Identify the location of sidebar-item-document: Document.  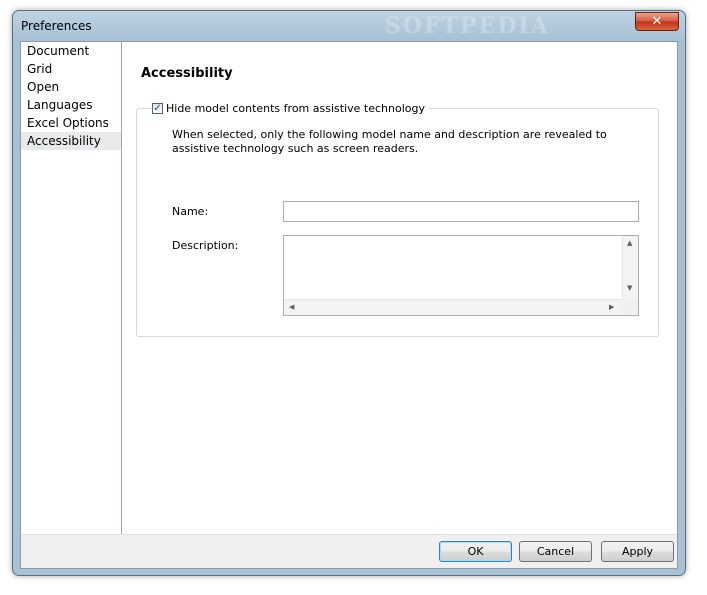
(71, 51).